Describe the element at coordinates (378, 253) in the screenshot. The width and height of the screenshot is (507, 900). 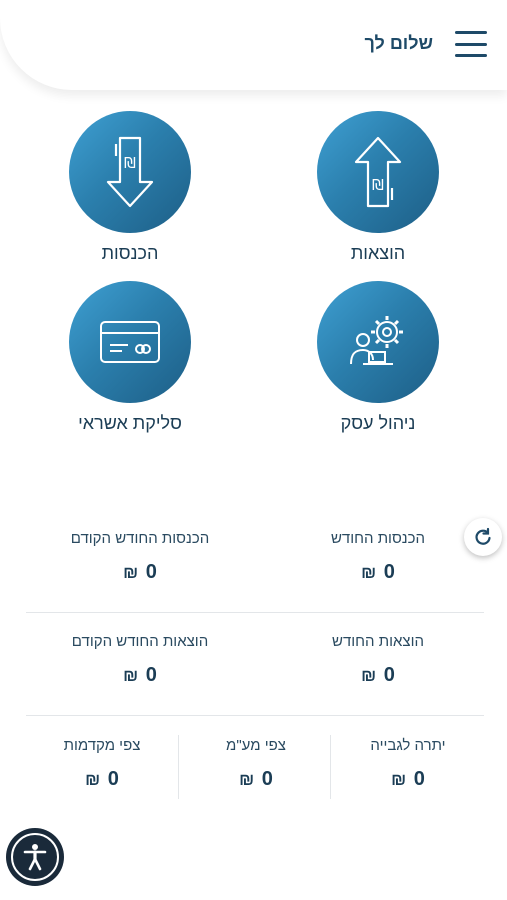
I see `tile-expenses-label: הוצאות` at that location.